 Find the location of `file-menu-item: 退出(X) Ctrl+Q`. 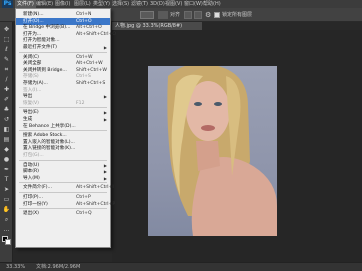

file-menu-item: 退出(X) Ctrl+Q is located at coordinates (63, 213).